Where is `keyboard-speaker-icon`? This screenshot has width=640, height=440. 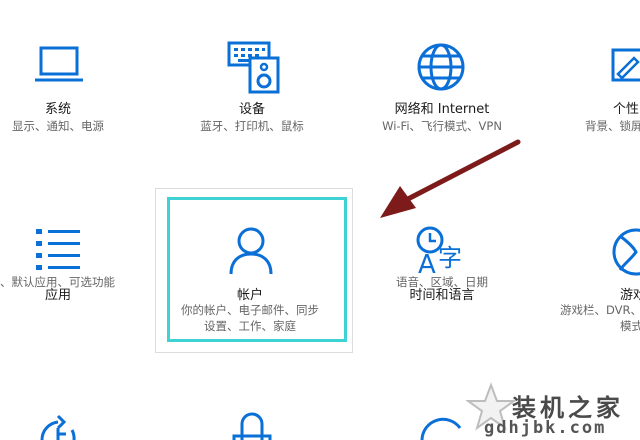 keyboard-speaker-icon is located at coordinates (253, 67).